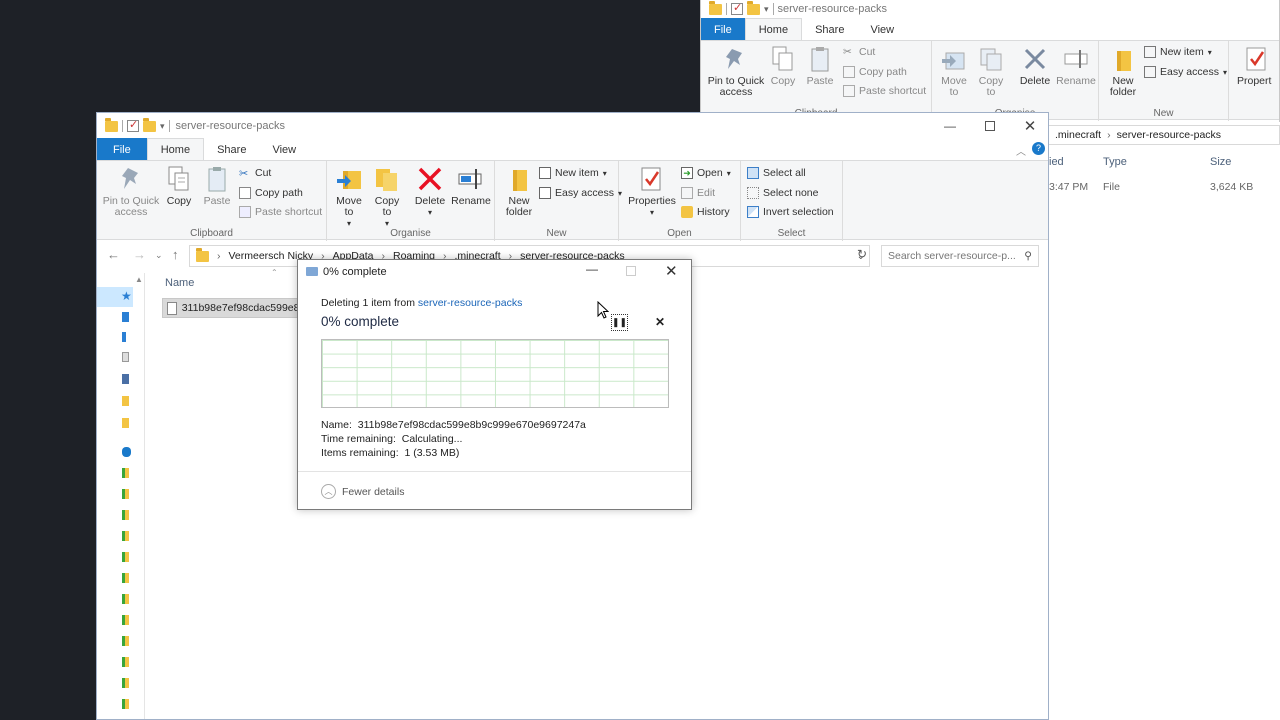 This screenshot has width=1280, height=720. Describe the element at coordinates (159, 255) in the screenshot. I see `recent-locations-button: ⌄` at that location.